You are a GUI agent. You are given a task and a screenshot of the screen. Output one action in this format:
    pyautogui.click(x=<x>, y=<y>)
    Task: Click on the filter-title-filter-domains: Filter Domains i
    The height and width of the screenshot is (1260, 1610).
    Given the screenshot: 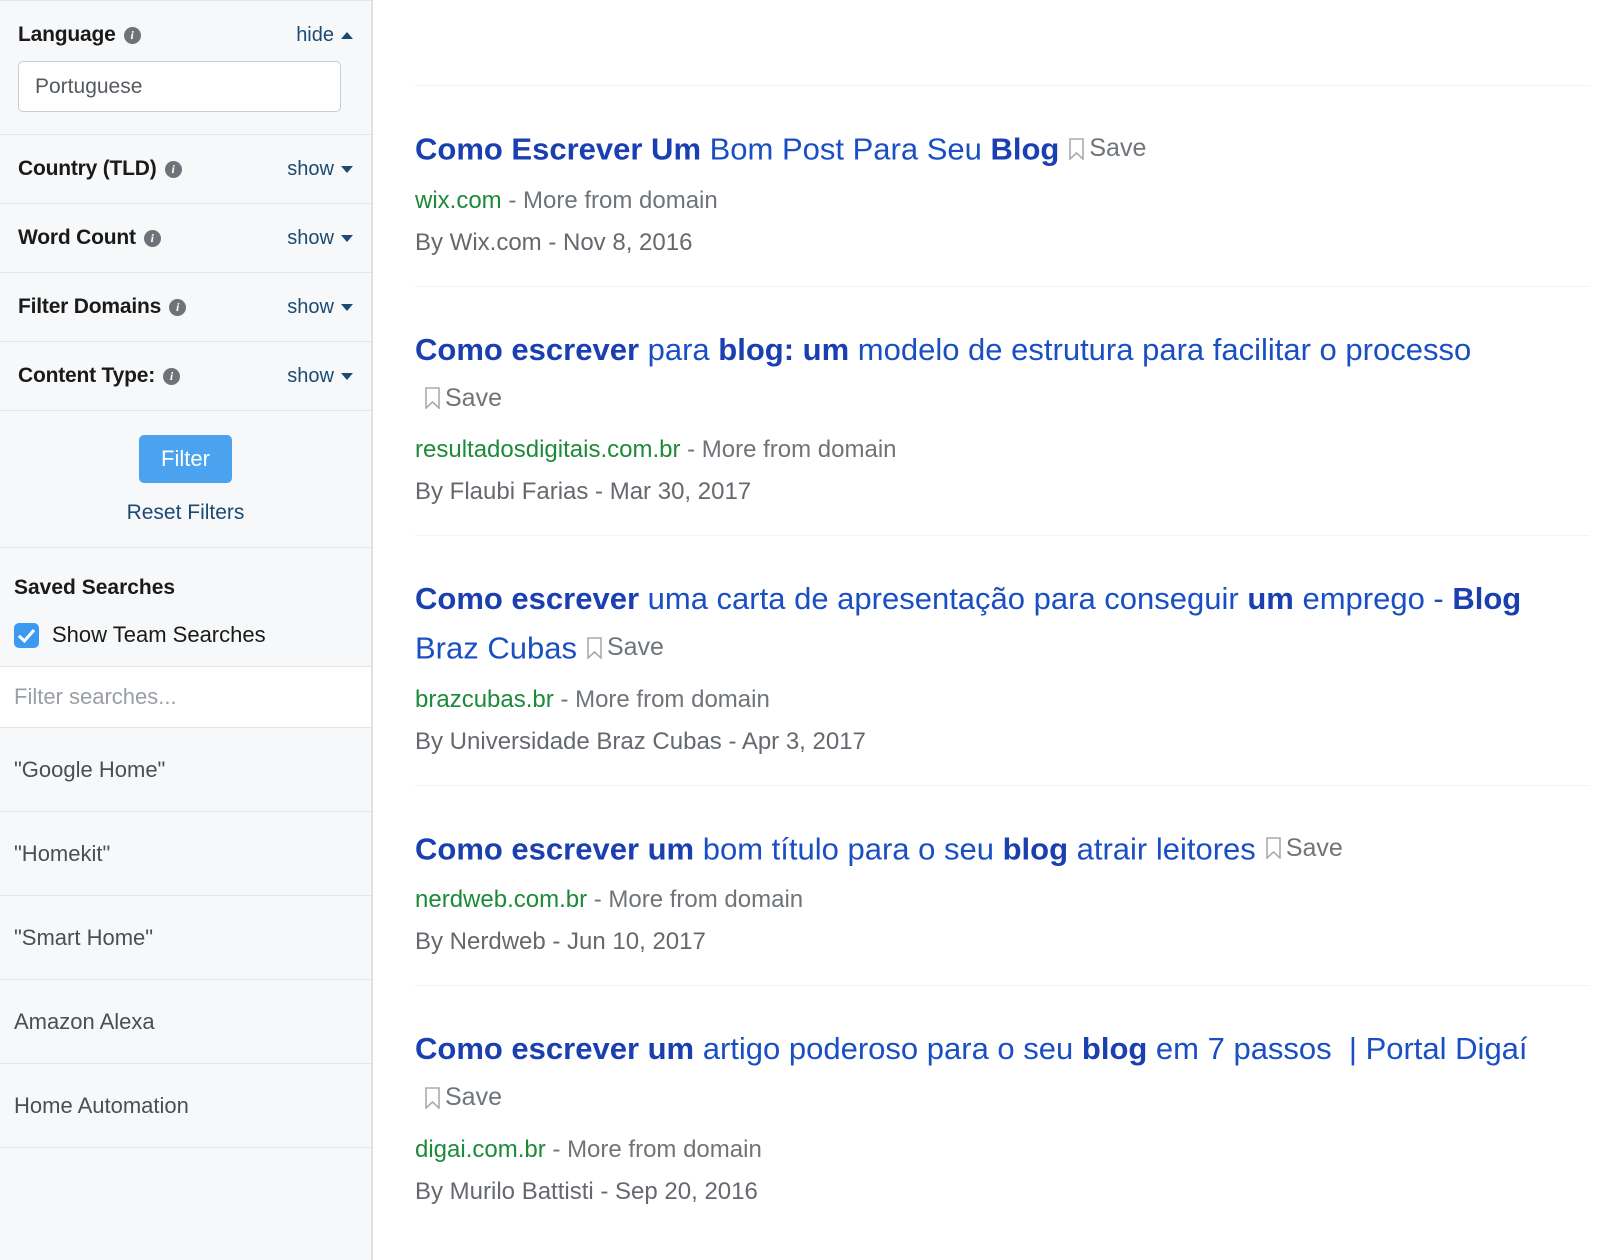 What is the action you would take?
    pyautogui.click(x=102, y=307)
    